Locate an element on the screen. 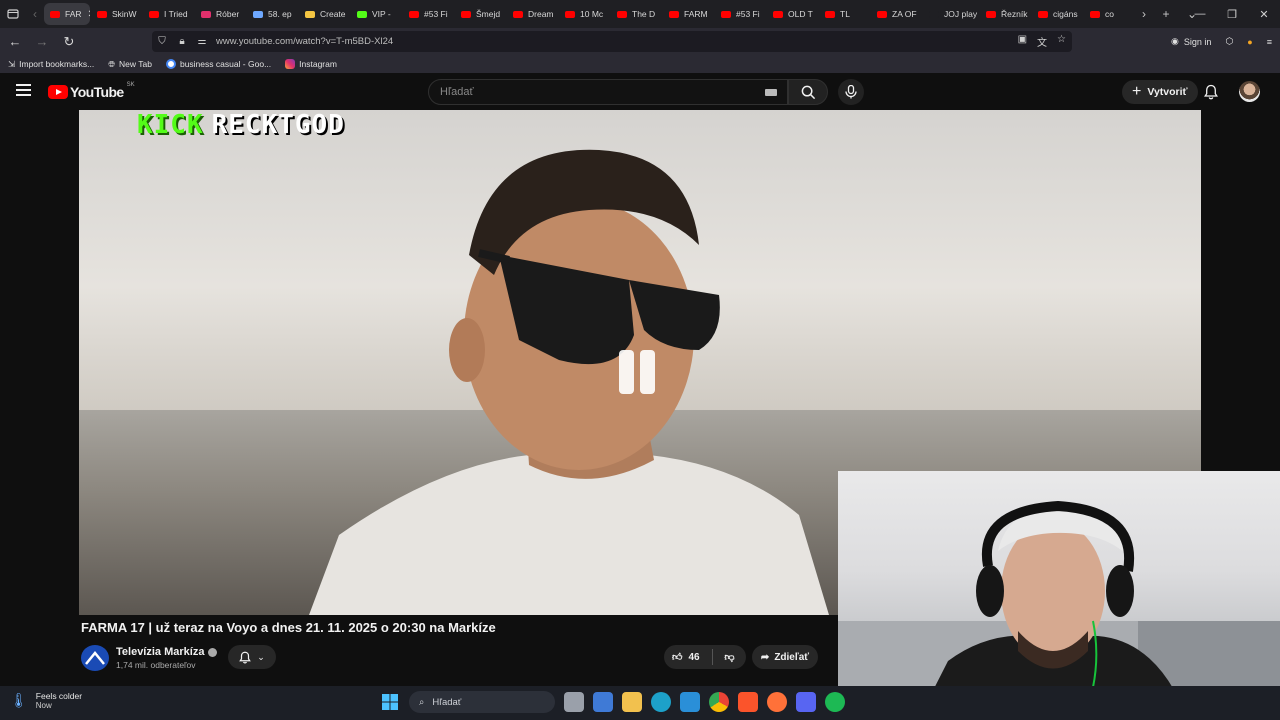  edge-icon is located at coordinates (661, 702).